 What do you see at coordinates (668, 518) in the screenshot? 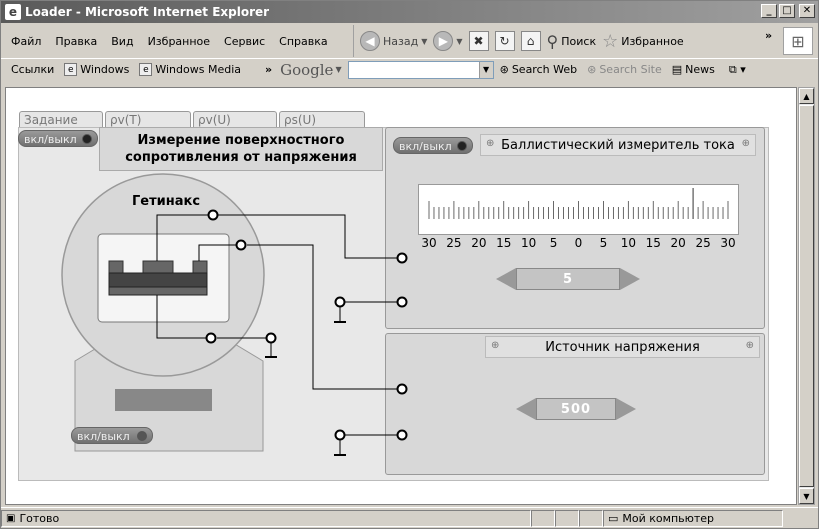
I see `zone-text: Мой компьютер` at bounding box center [668, 518].